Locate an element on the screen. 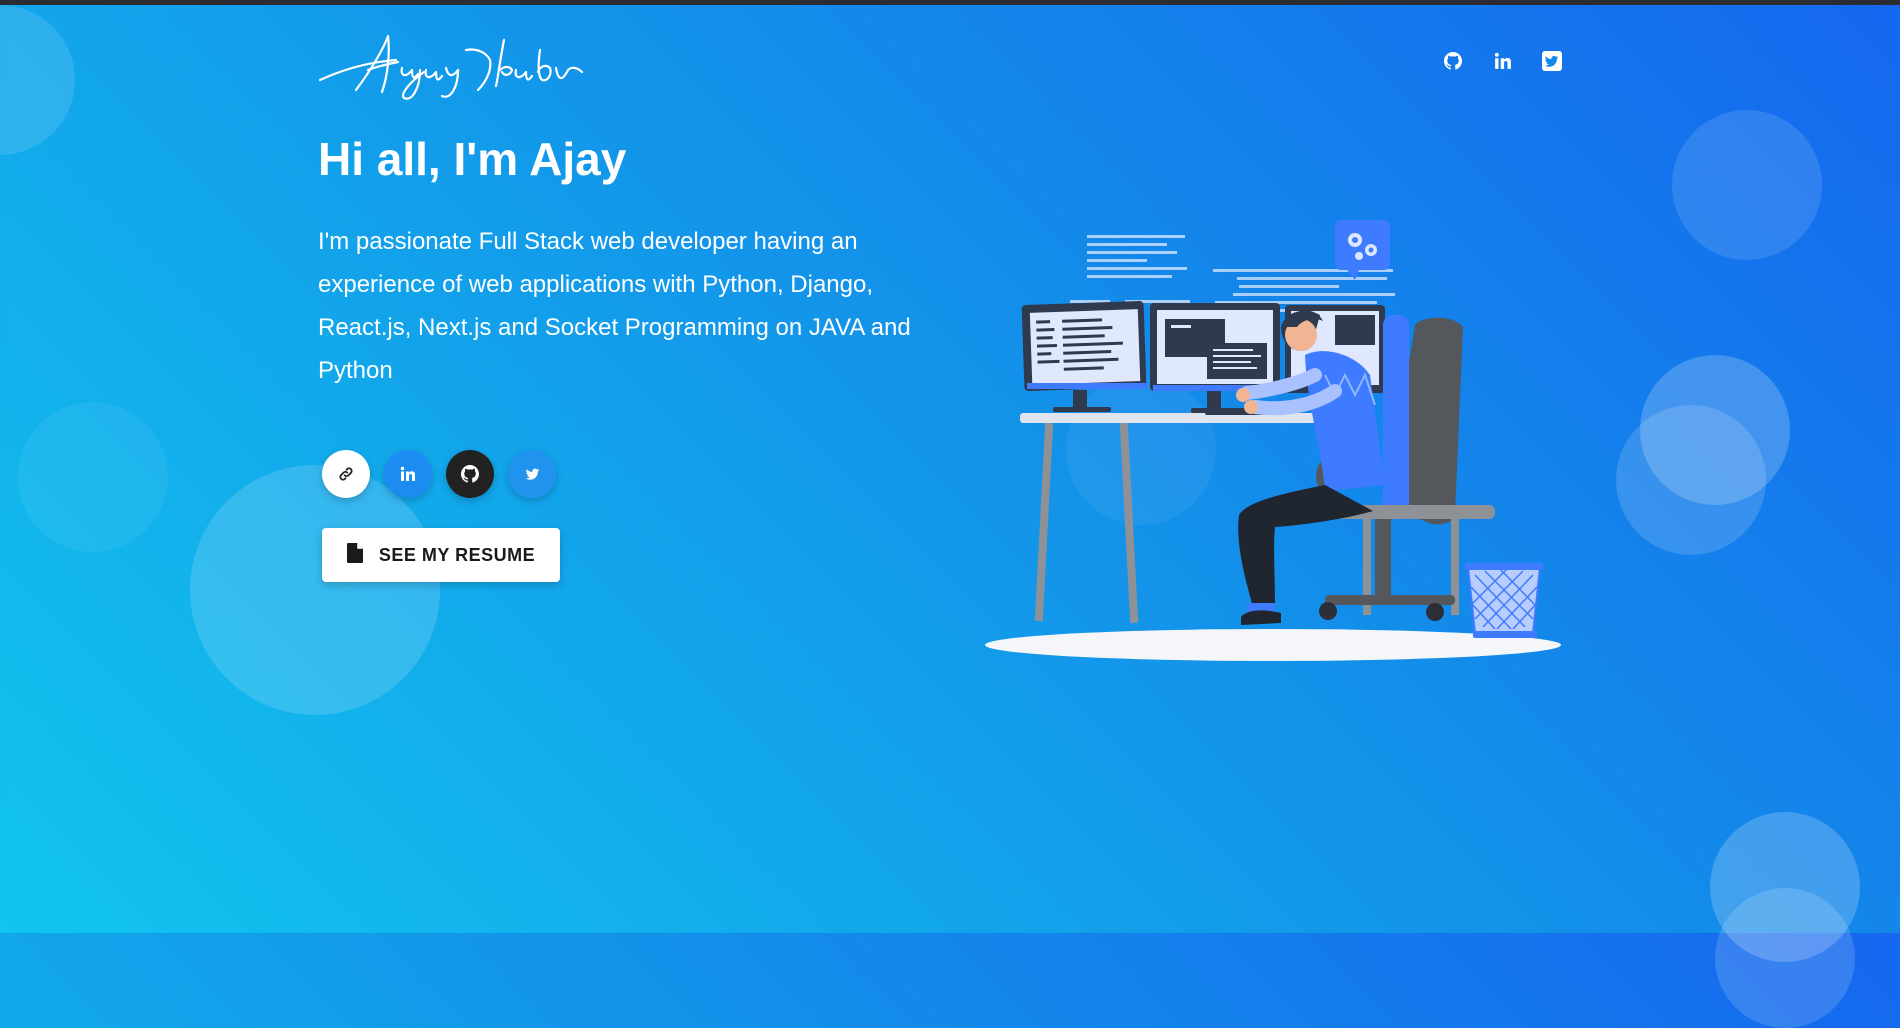 The image size is (1900, 1028). file-icon is located at coordinates (354, 555).